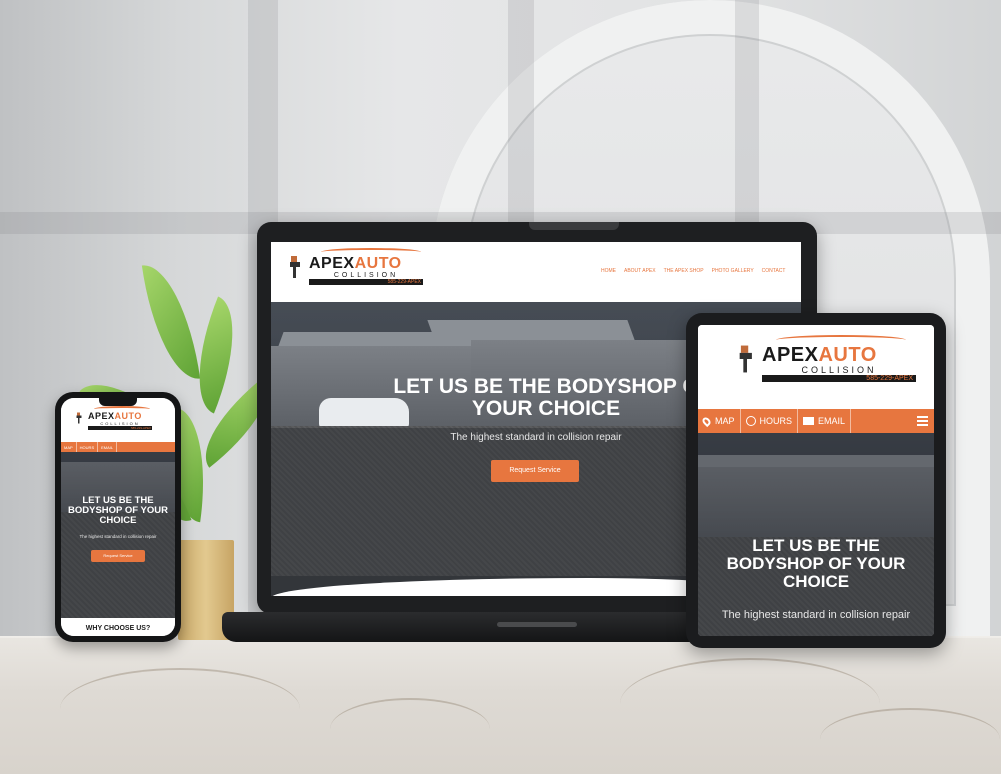 Image resolution: width=1001 pixels, height=774 pixels. I want to click on tablet-header: APEXAUTO COLLISION 585-229-APEX, so click(816, 367).